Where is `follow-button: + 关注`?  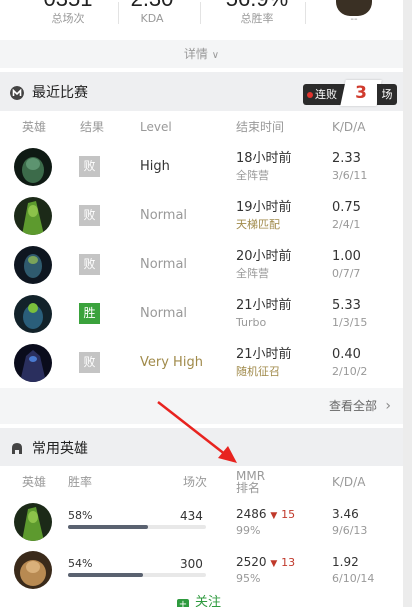
follow-button: + 关注 is located at coordinates (201, 599).